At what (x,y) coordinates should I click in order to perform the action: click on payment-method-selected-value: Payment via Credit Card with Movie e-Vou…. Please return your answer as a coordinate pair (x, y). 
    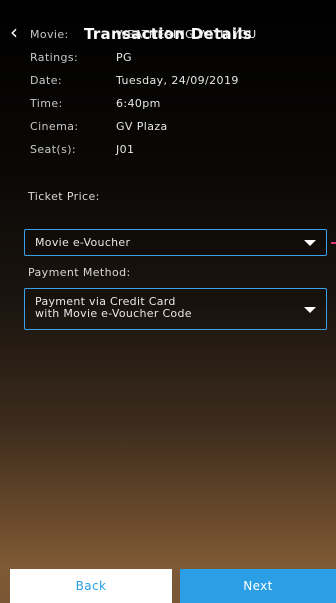
    Looking at the image, I should click on (113, 307).